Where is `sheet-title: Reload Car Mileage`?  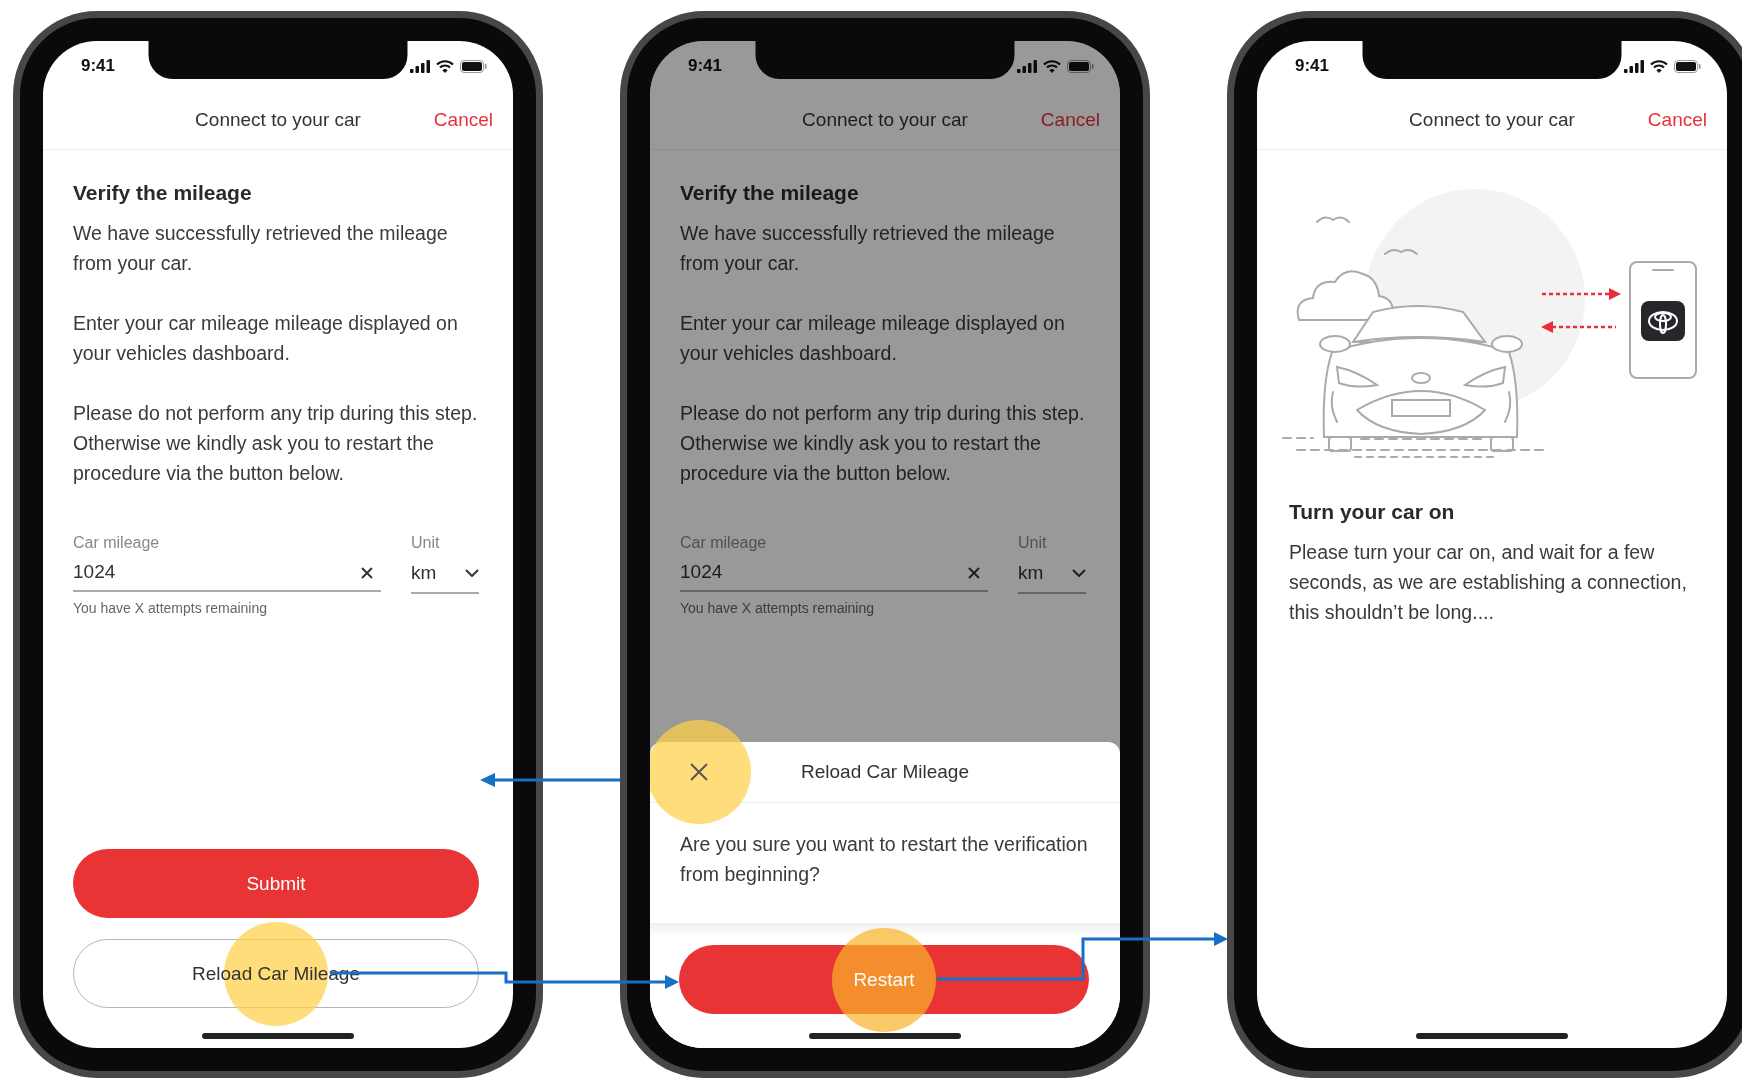
sheet-title: Reload Car Mileage is located at coordinates (885, 772).